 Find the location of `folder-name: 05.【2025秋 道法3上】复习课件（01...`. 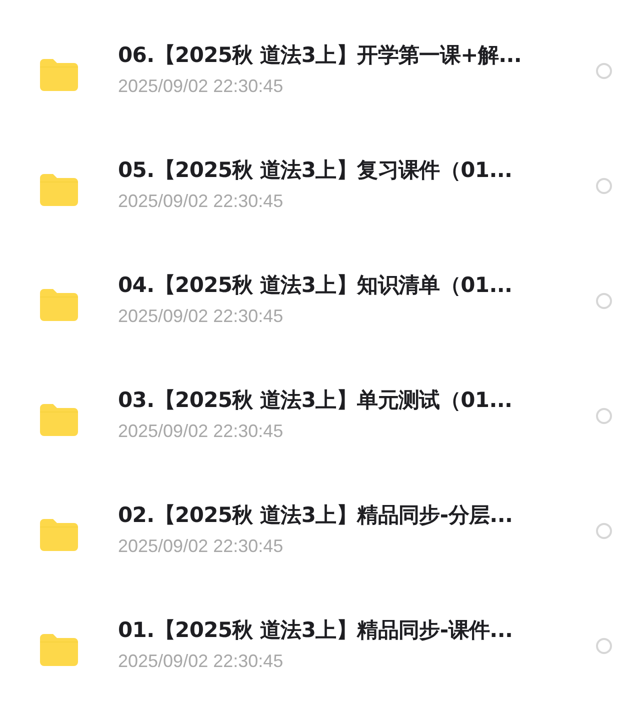

folder-name: 05.【2025秋 道法3上】复习课件（01... is located at coordinates (357, 170).